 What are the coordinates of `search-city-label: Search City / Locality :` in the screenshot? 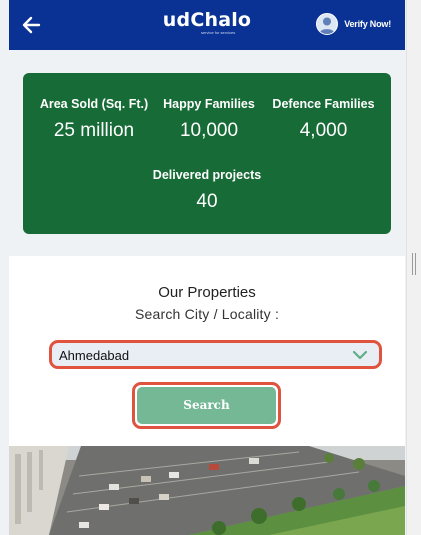 It's located at (207, 314).